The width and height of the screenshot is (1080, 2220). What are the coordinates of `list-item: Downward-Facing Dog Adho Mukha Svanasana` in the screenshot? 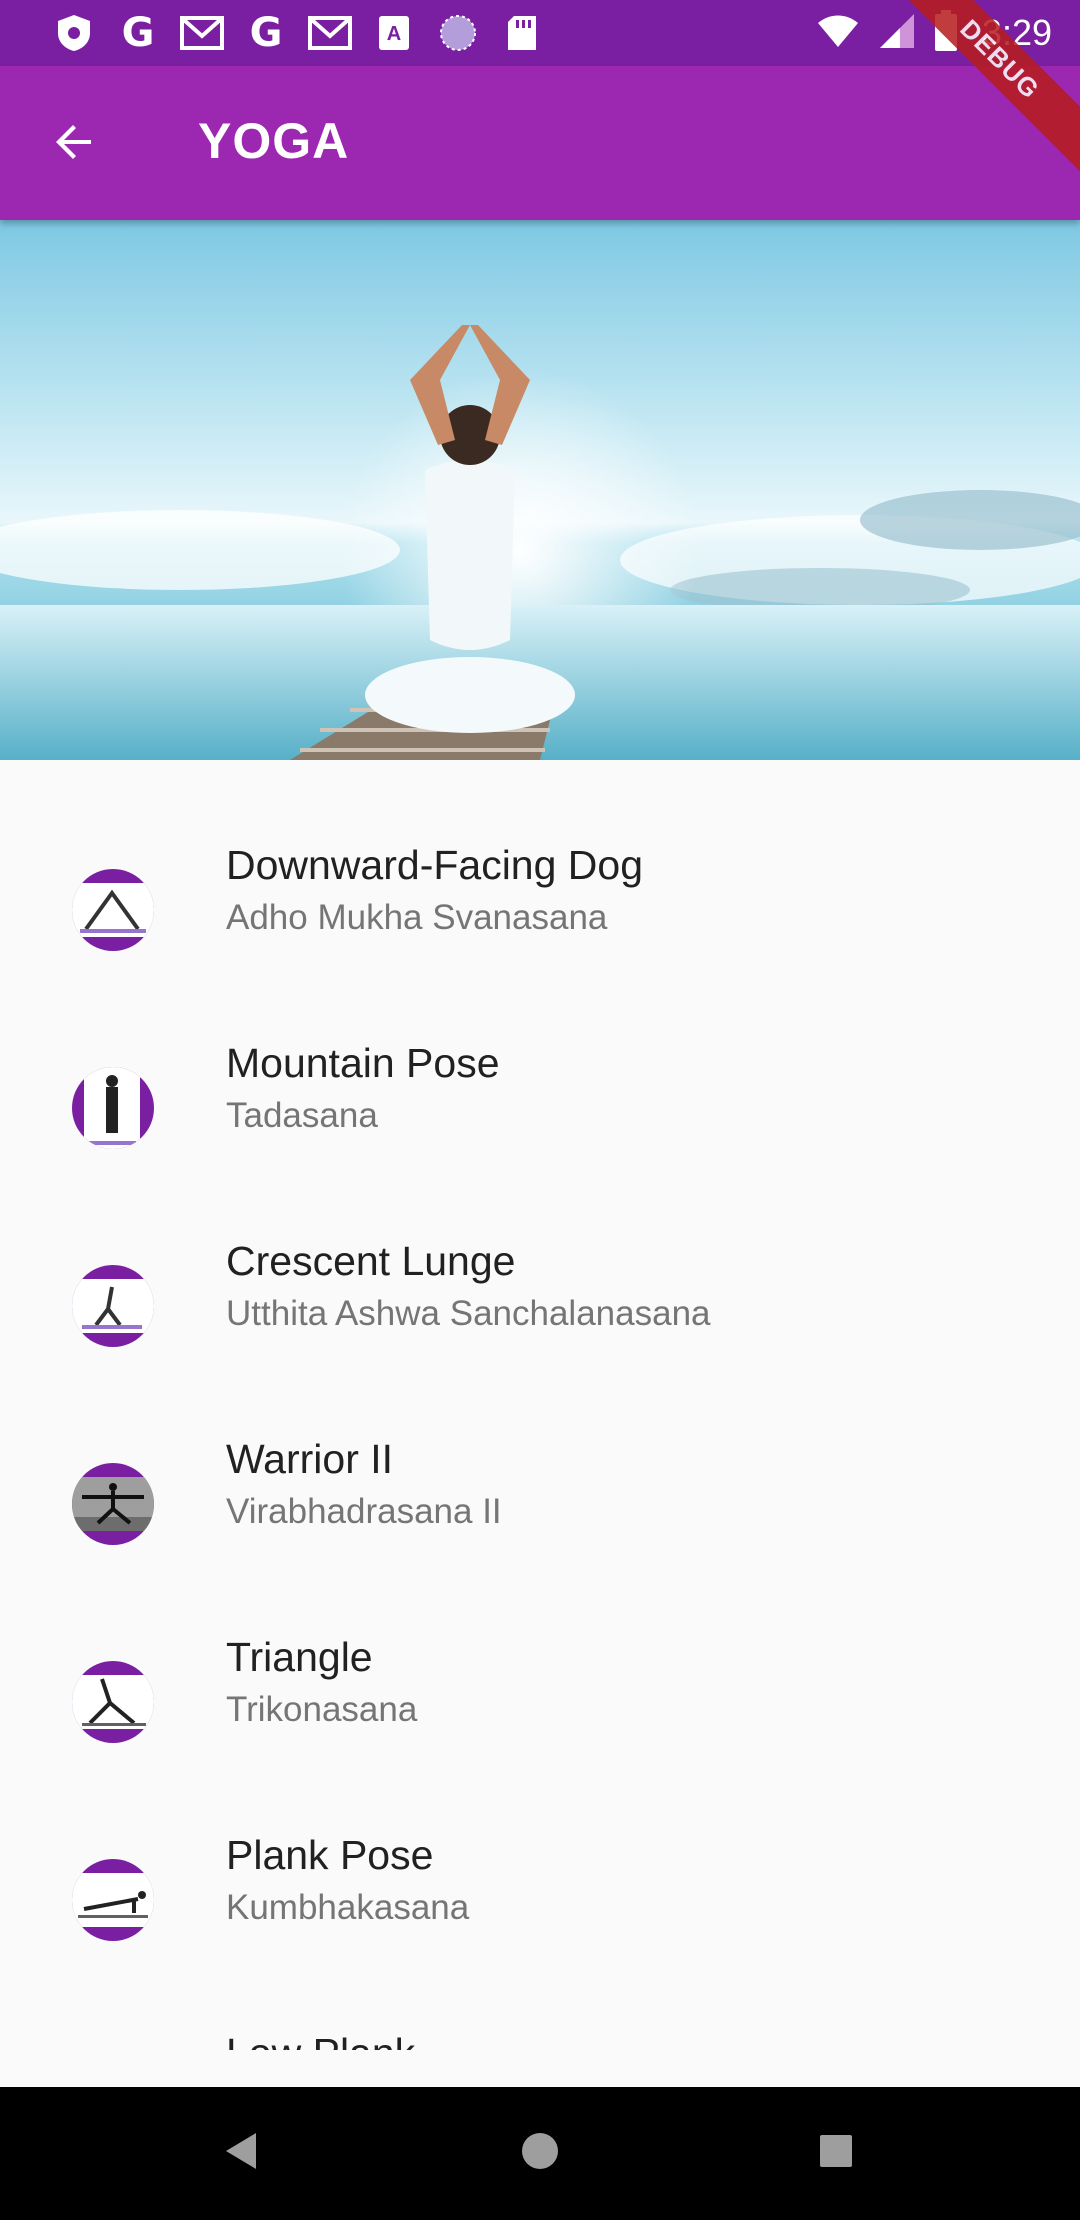 It's located at (540, 896).